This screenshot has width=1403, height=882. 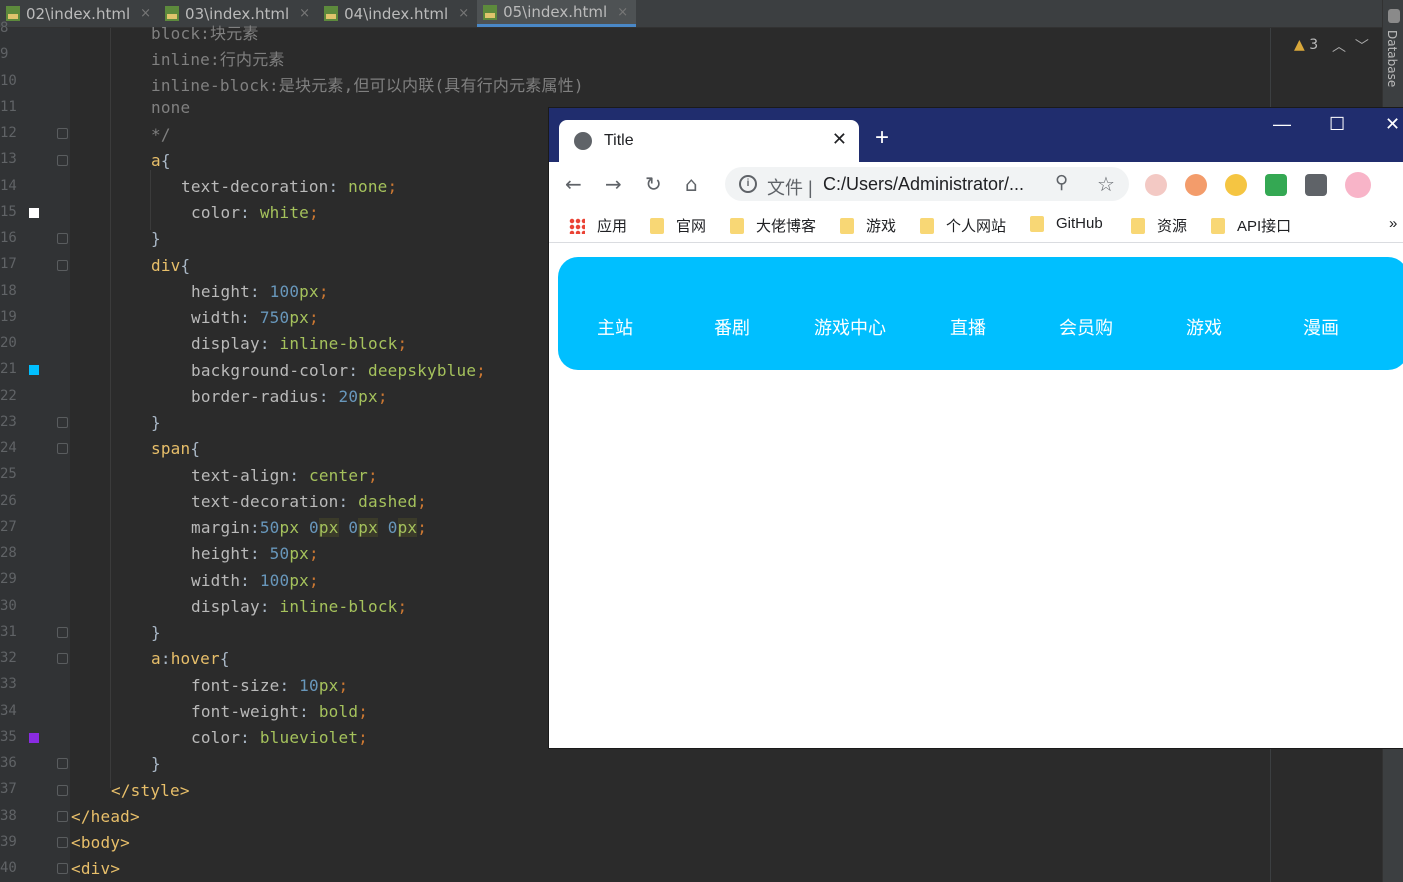 What do you see at coordinates (1299, 45) in the screenshot?
I see `warning-icon: ▲` at bounding box center [1299, 45].